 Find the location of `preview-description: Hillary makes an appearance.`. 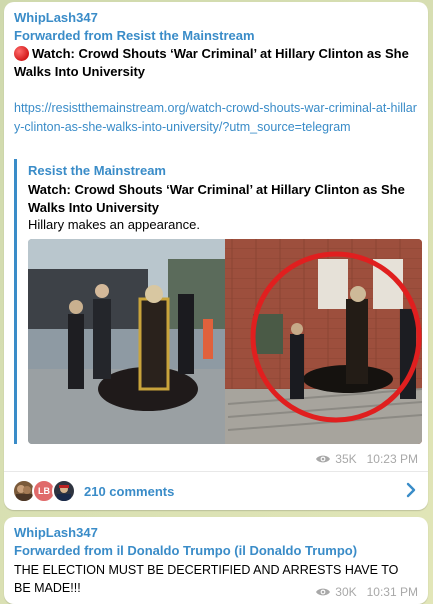

preview-description: Hillary makes an appearance. is located at coordinates (114, 224).